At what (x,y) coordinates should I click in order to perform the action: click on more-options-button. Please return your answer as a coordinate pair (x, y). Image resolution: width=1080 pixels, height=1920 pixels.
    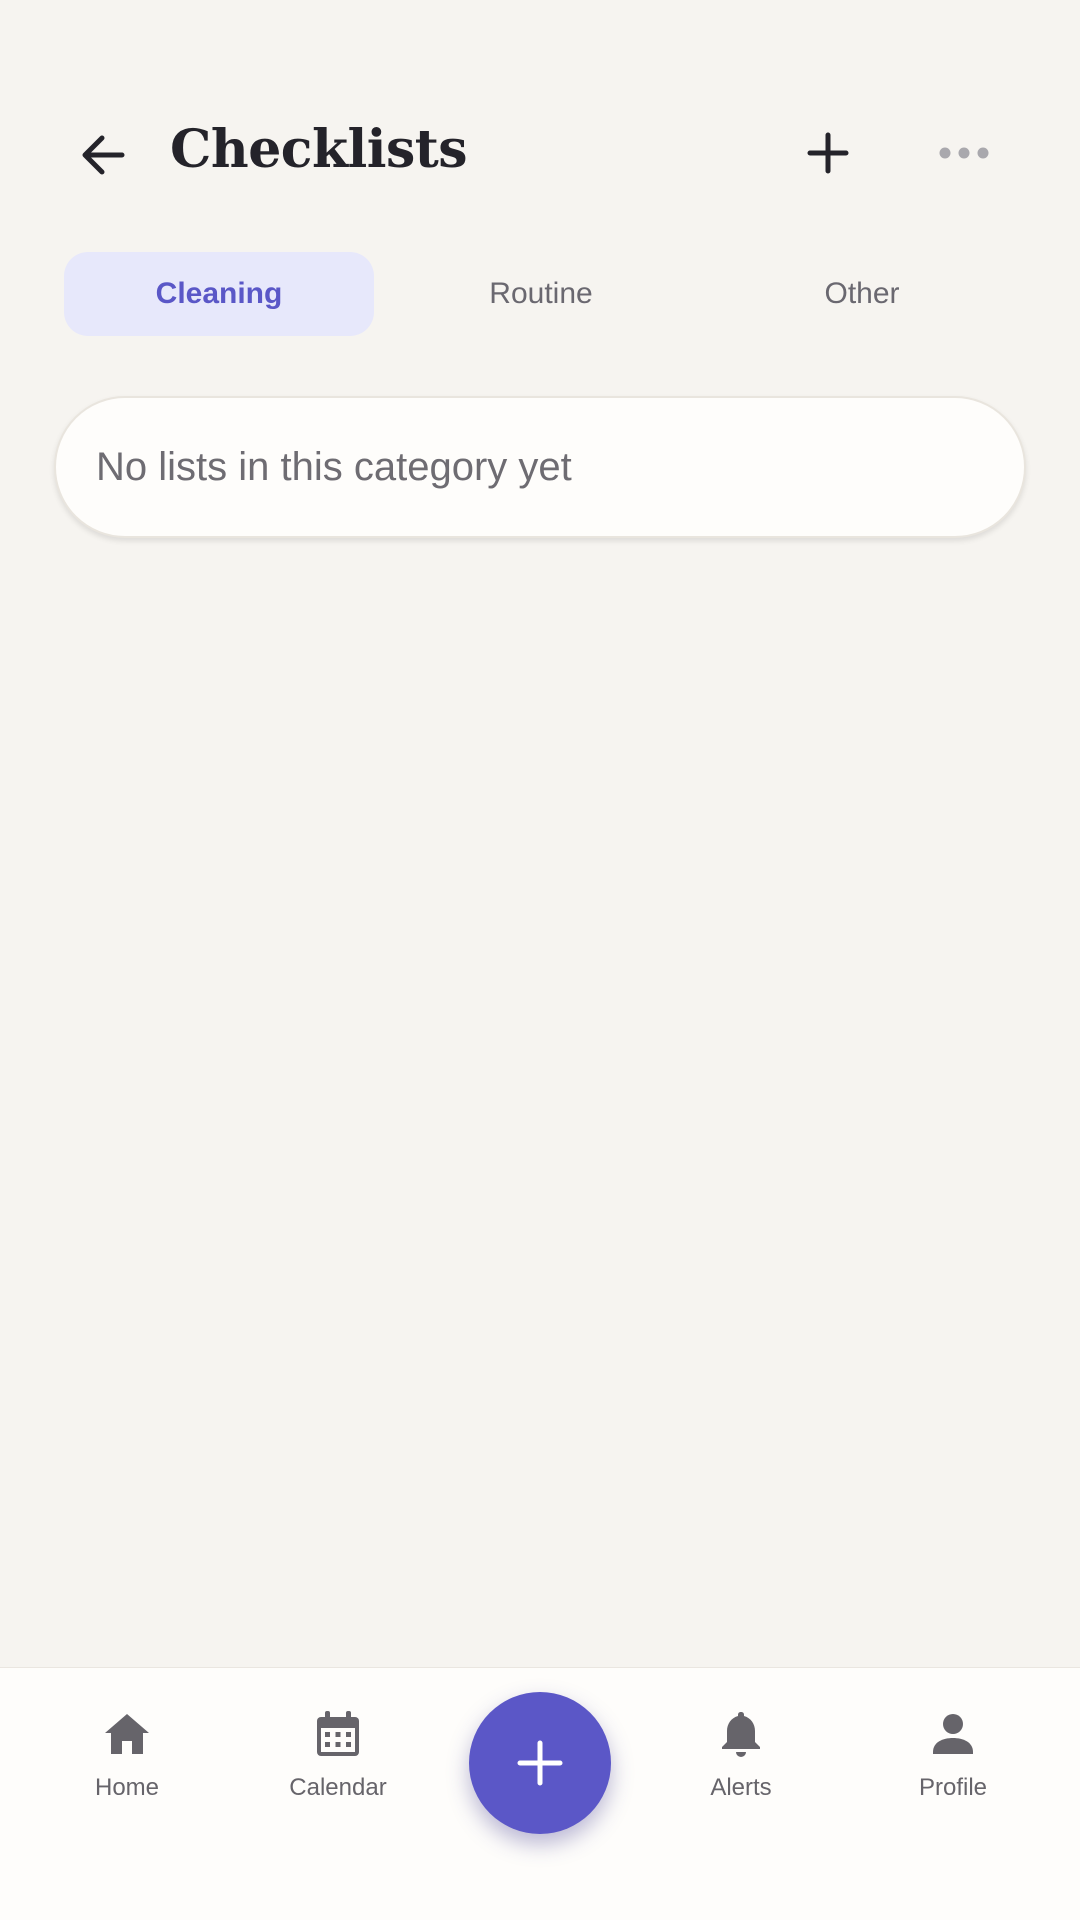
    Looking at the image, I should click on (964, 153).